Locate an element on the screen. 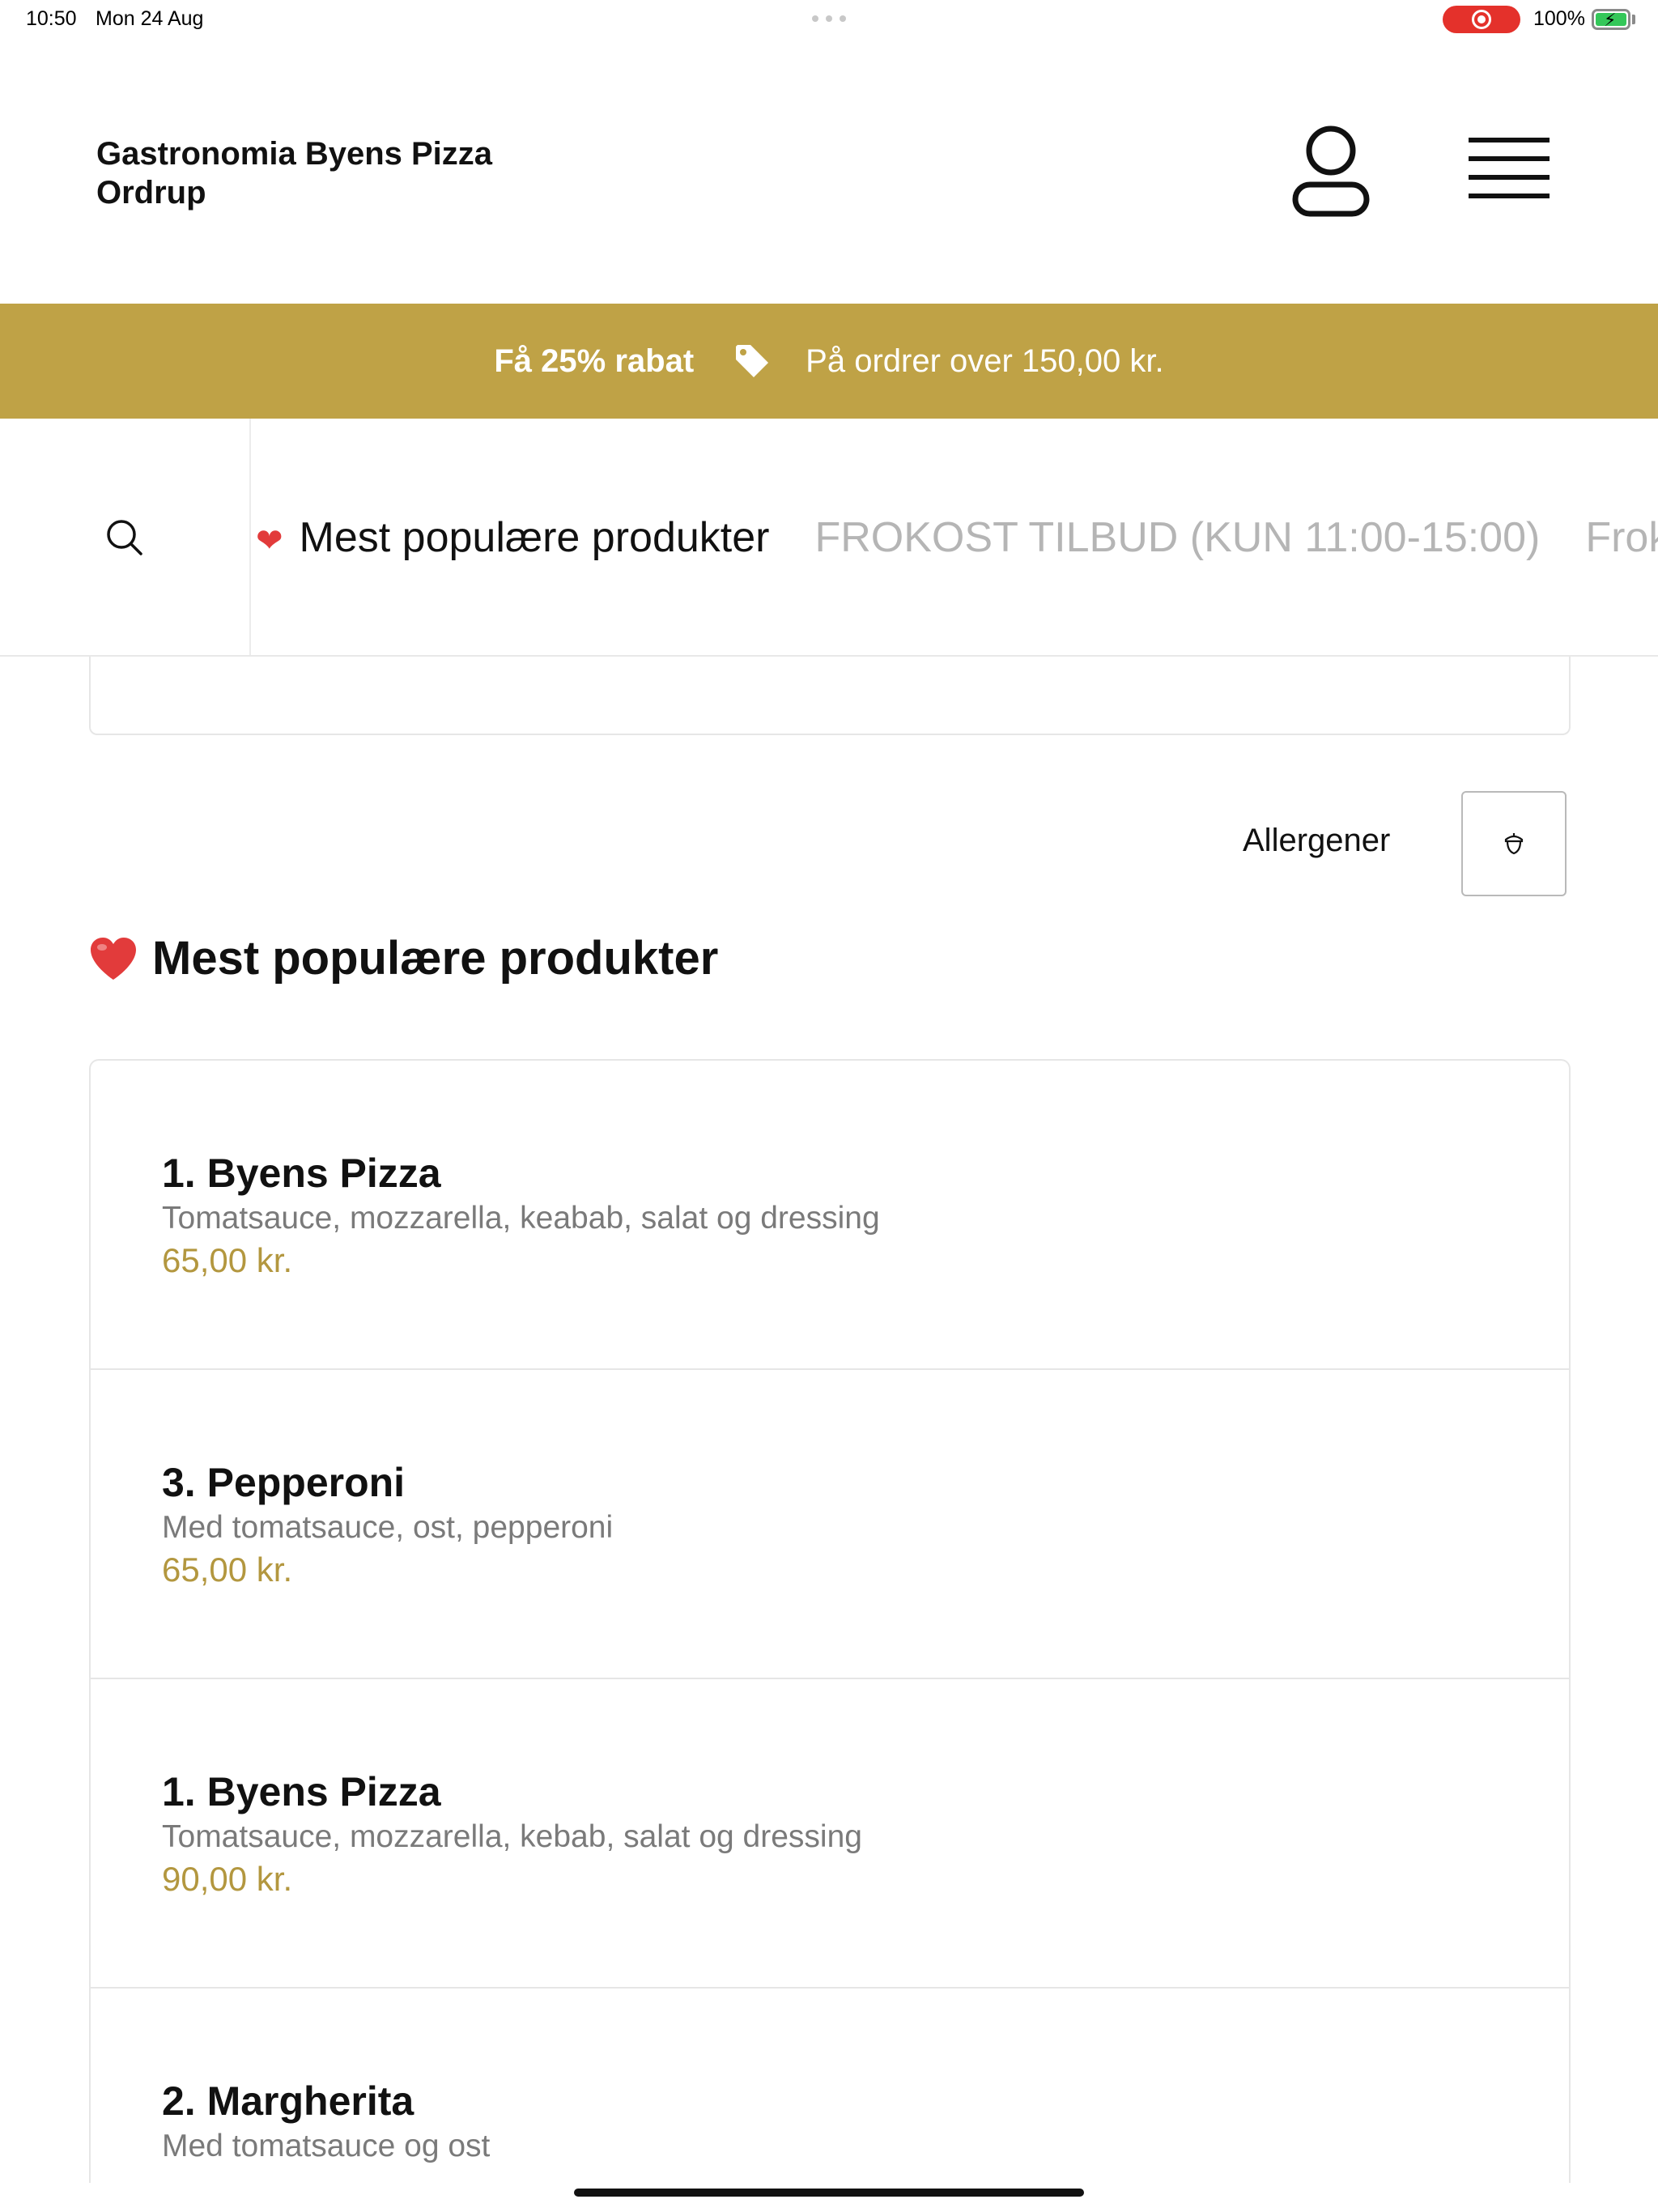  product-price: 90,00 kr. is located at coordinates (227, 1879).